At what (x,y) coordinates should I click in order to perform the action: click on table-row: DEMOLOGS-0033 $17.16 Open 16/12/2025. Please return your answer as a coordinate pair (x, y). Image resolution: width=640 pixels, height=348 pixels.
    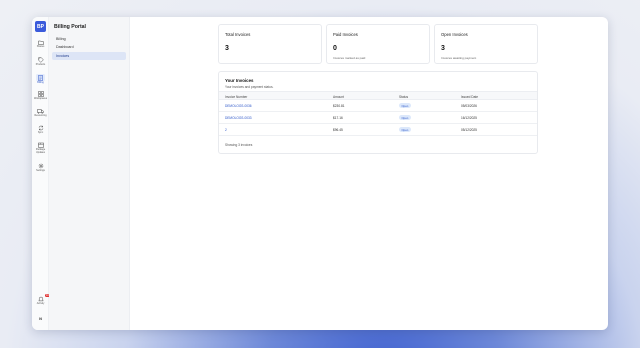
    Looking at the image, I should click on (378, 118).